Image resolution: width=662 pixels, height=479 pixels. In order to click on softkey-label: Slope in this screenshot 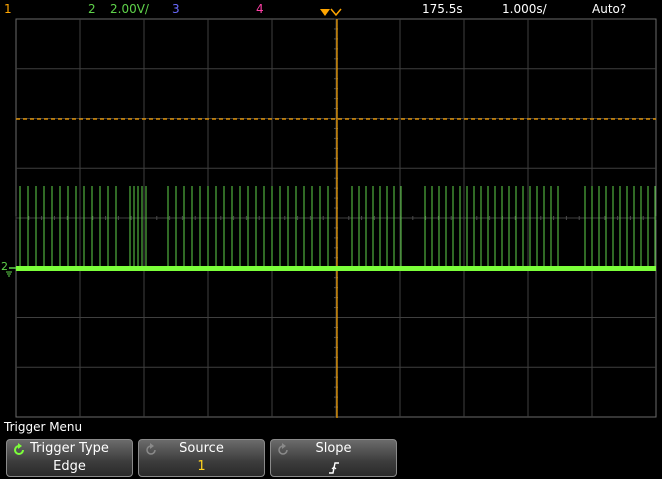, I will do `click(333, 448)`.